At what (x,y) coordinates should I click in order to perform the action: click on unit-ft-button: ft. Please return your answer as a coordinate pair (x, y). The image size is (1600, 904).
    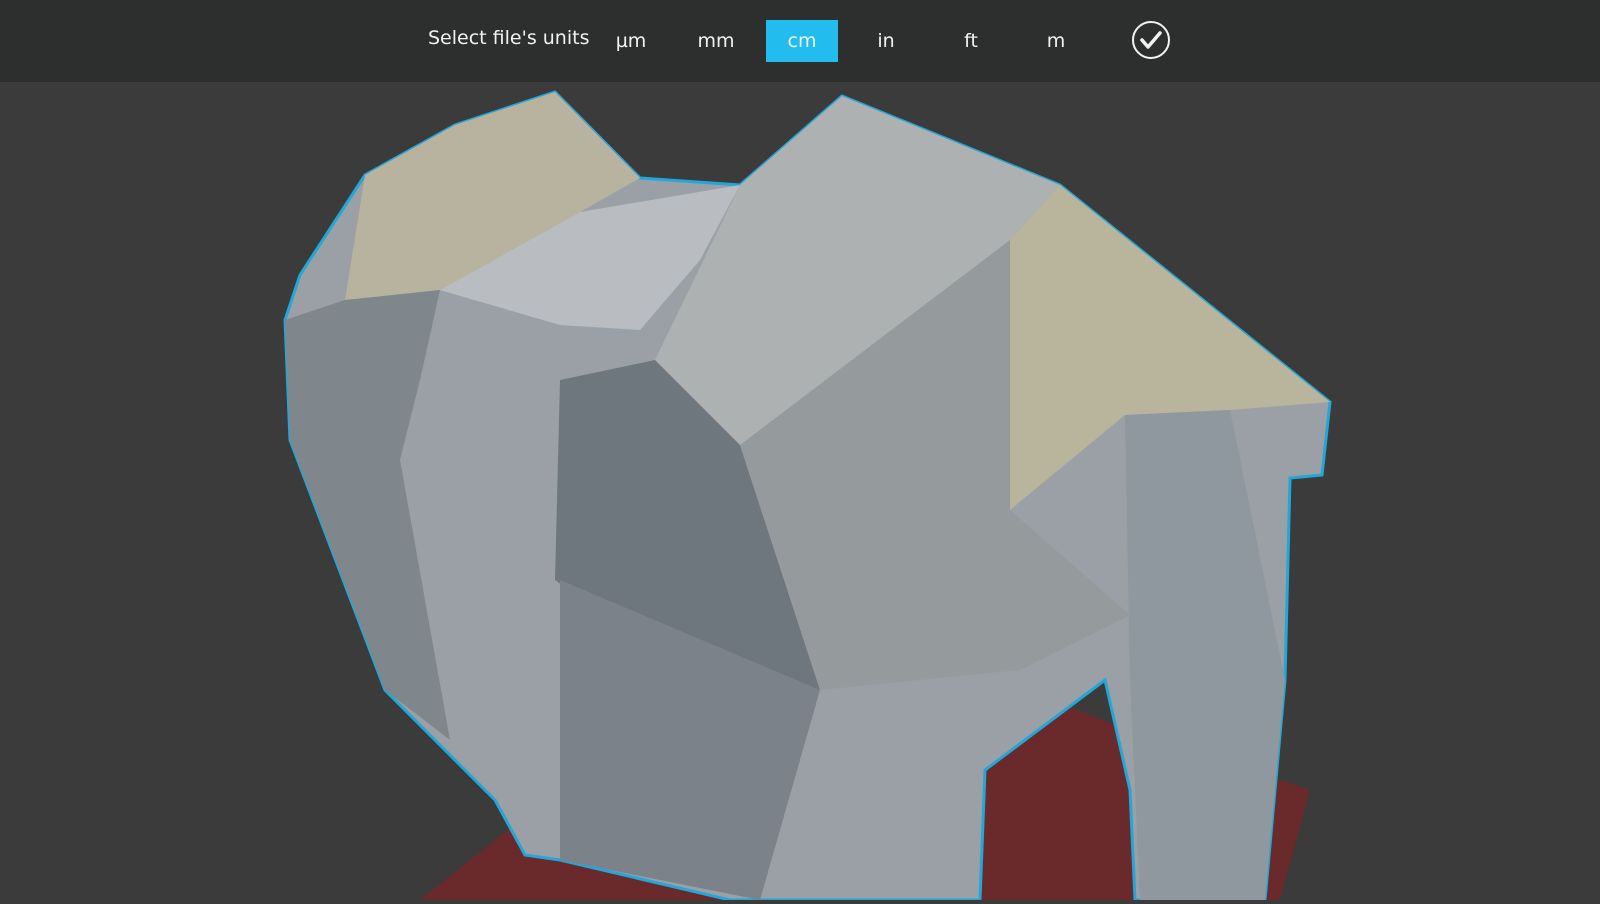
    Looking at the image, I should click on (971, 41).